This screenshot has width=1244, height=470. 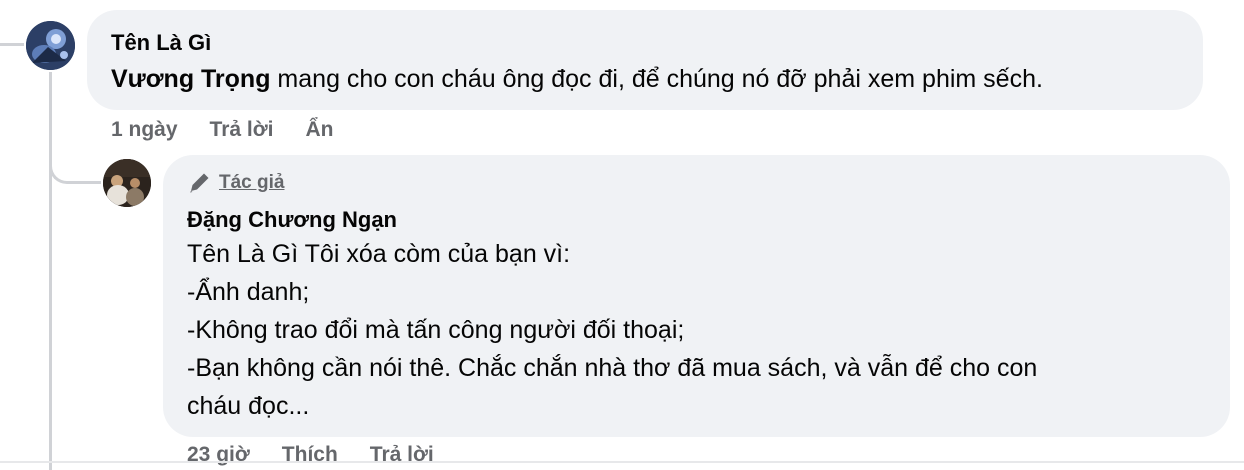 What do you see at coordinates (320, 130) in the screenshot?
I see `hide-button: Ẩn` at bounding box center [320, 130].